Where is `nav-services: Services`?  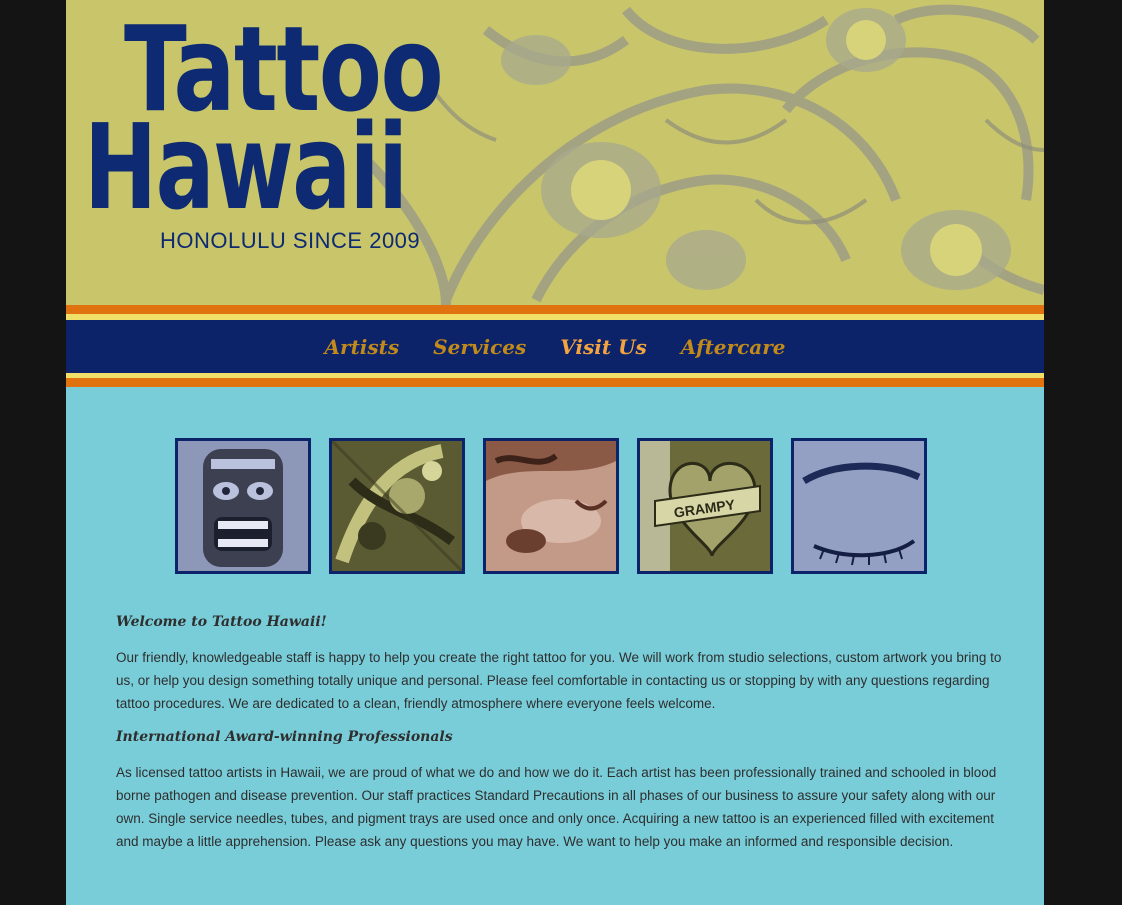 nav-services: Services is located at coordinates (479, 347).